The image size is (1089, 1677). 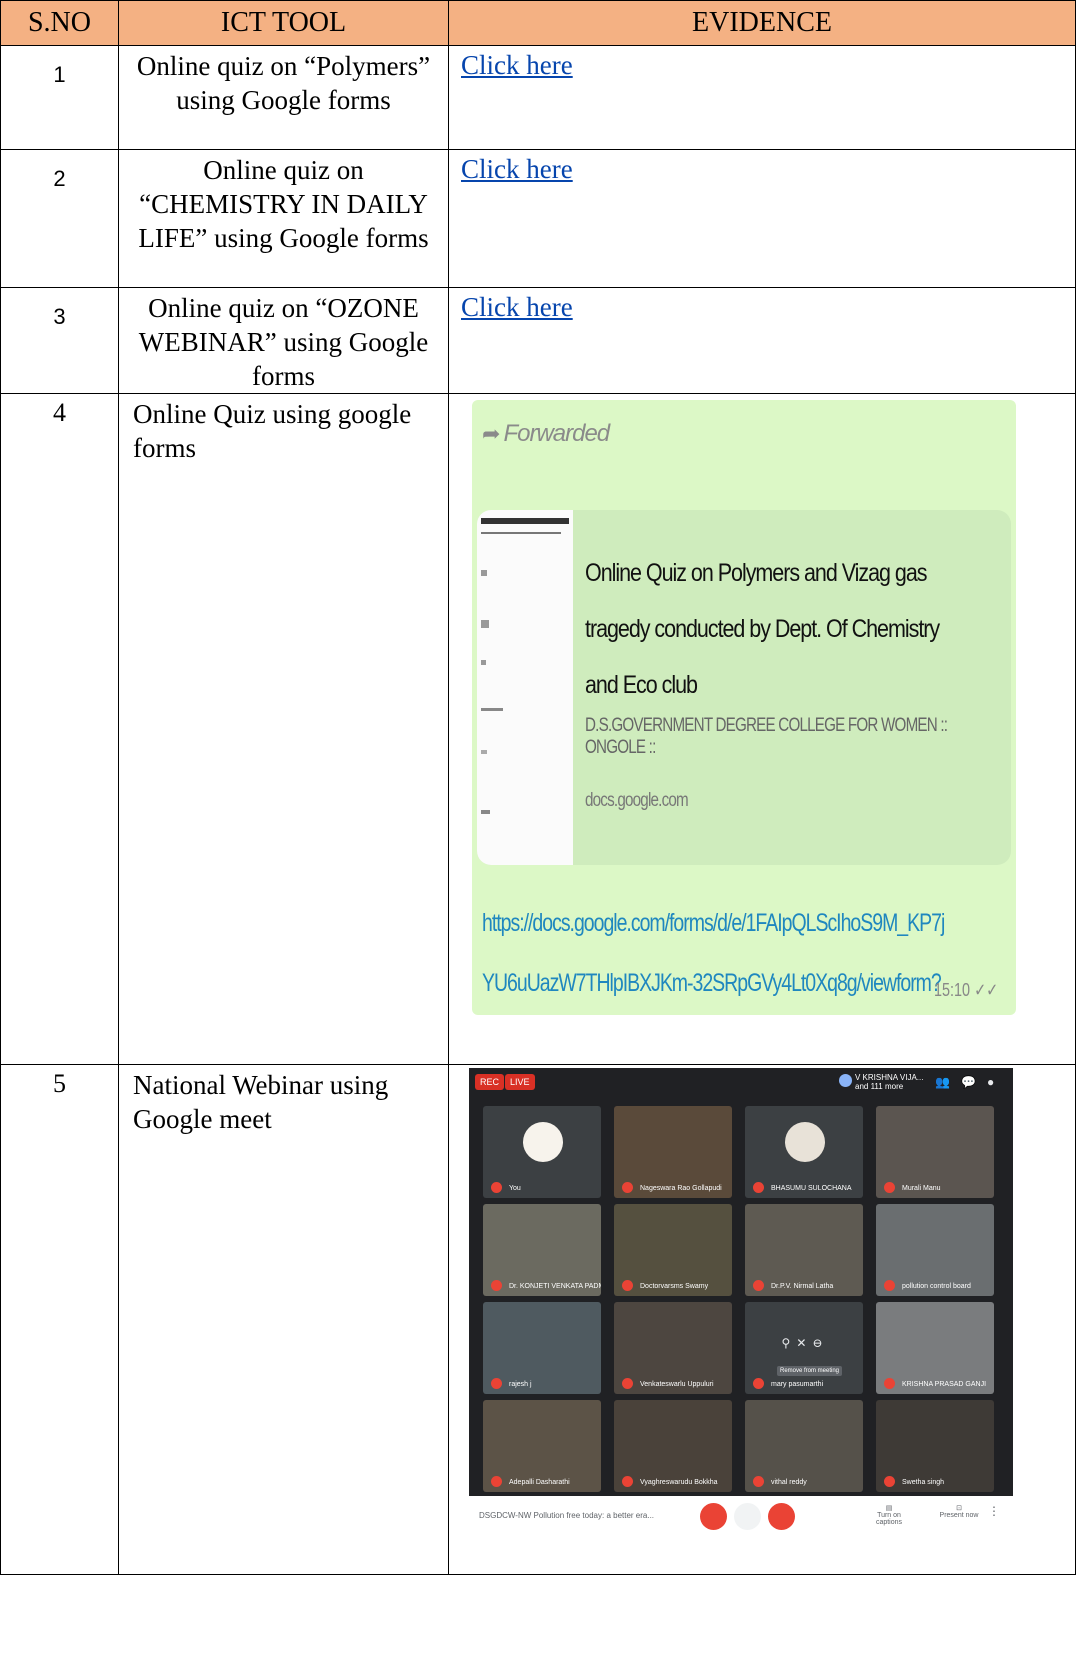 What do you see at coordinates (556, 433) in the screenshot?
I see `forwarded-text: Forwarded` at bounding box center [556, 433].